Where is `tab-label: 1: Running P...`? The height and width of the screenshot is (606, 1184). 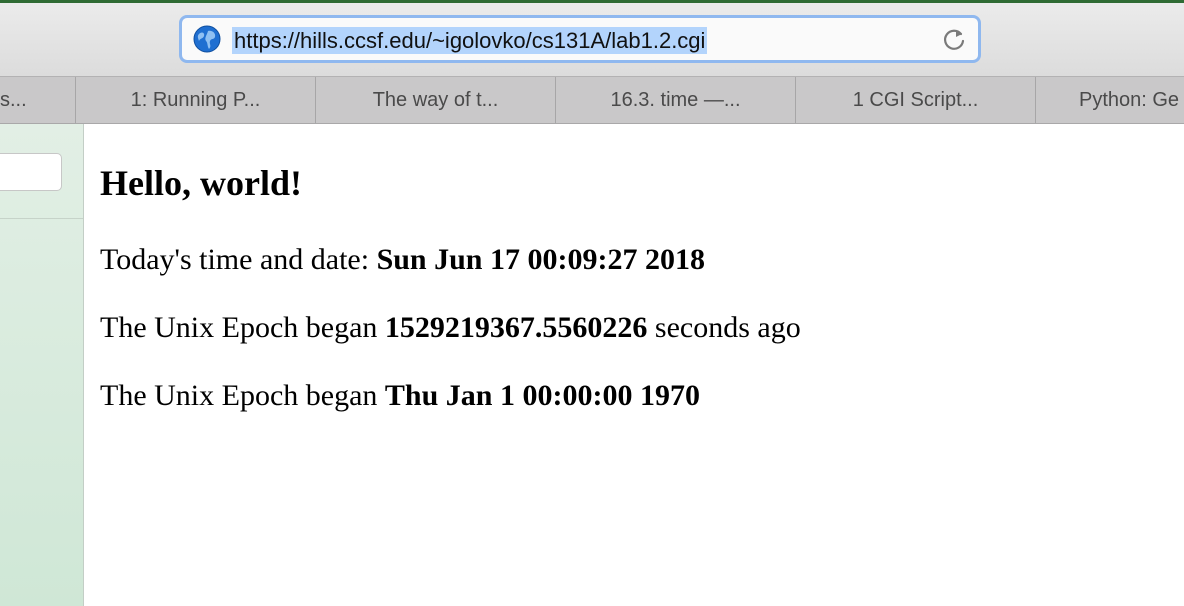
tab-label: 1: Running P... is located at coordinates (195, 100).